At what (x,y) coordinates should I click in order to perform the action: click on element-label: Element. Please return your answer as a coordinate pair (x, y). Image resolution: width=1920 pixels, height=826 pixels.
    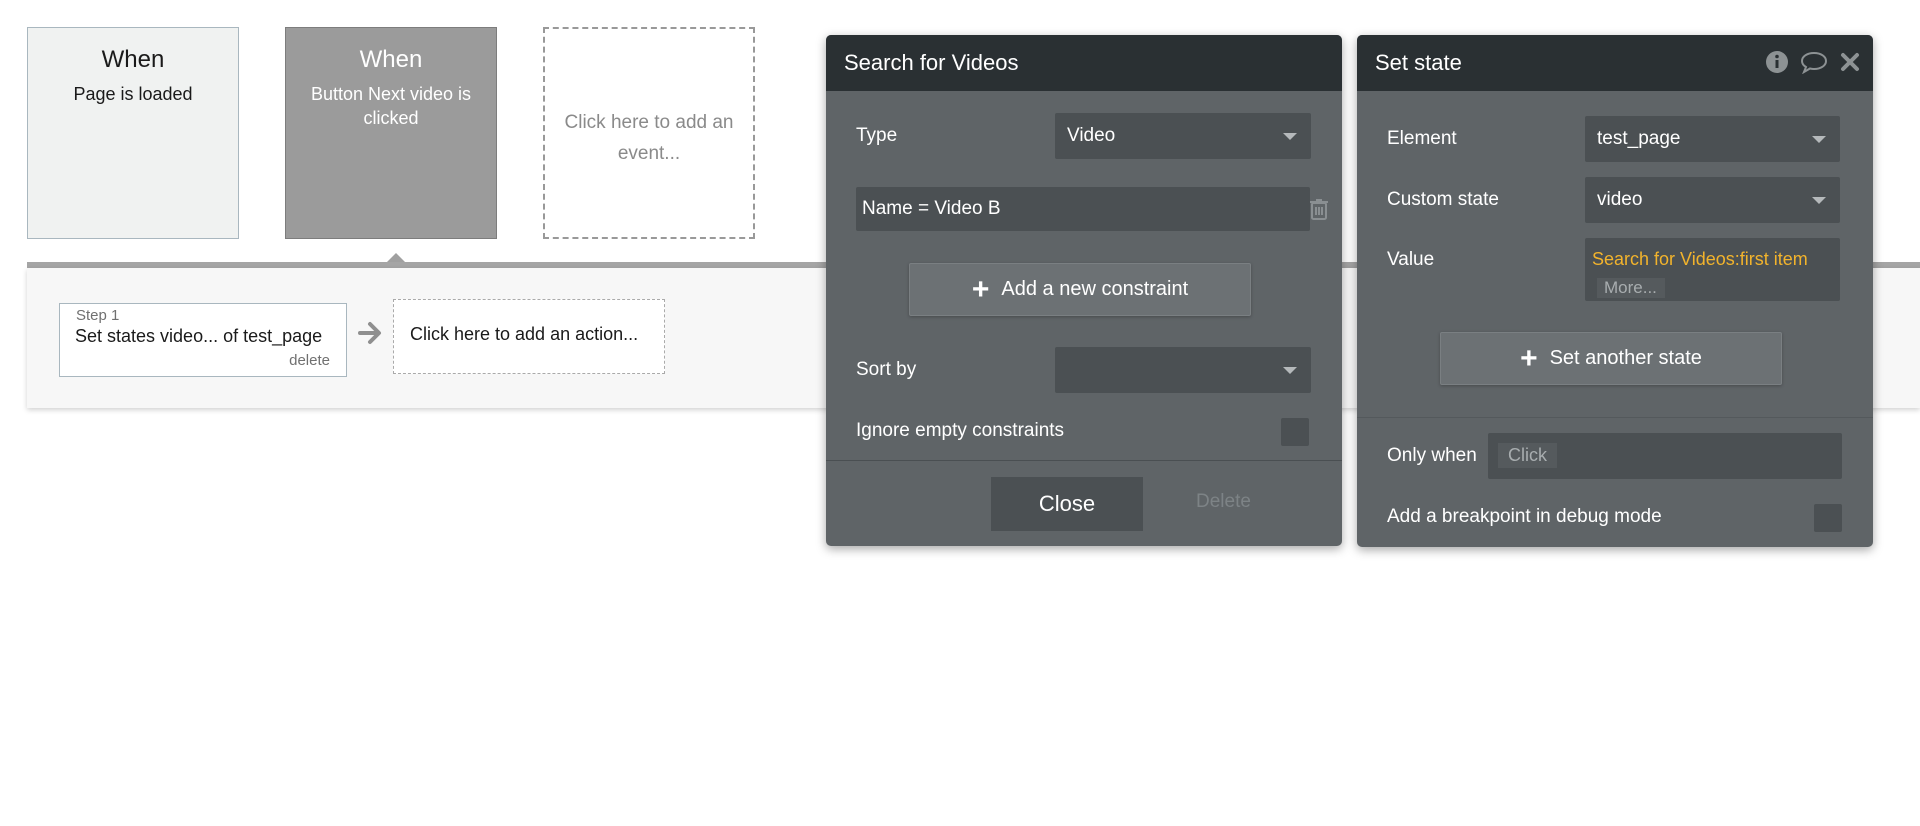
    Looking at the image, I should click on (1422, 138).